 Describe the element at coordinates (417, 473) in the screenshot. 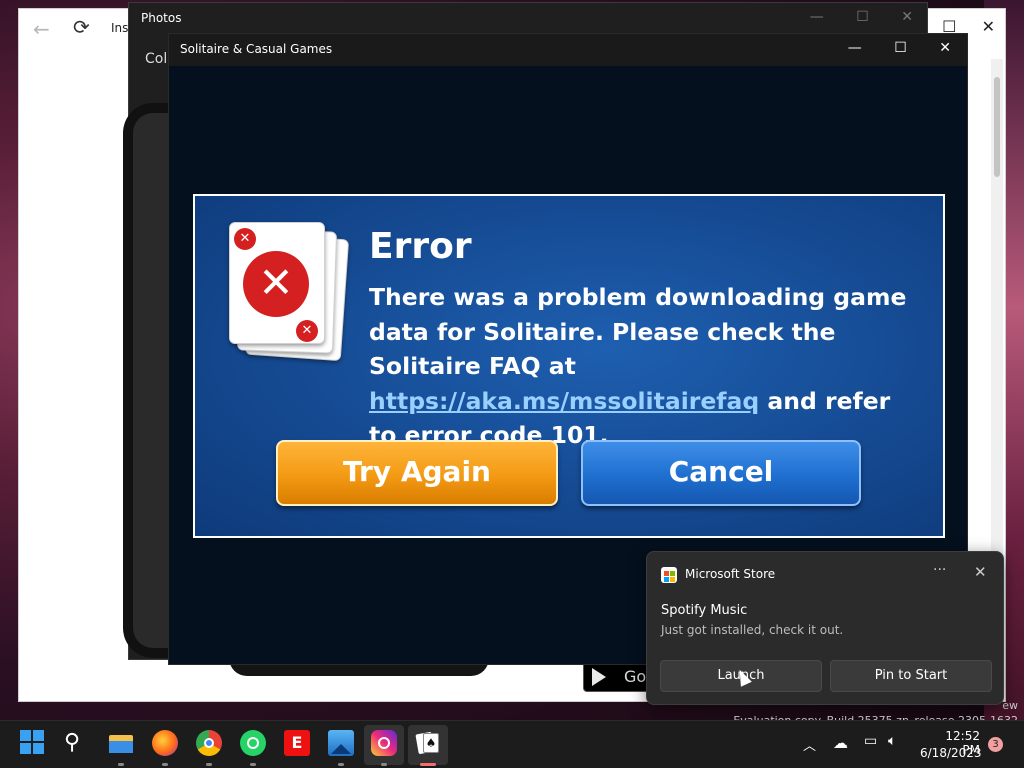

I see `try-again-button: Try Again` at that location.